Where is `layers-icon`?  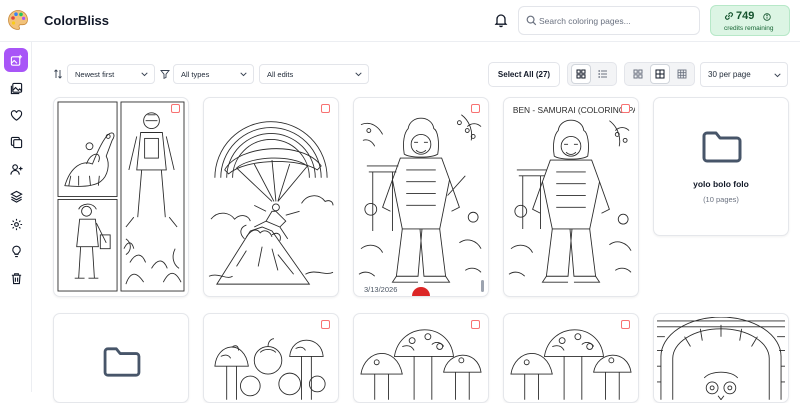
layers-icon is located at coordinates (16, 196).